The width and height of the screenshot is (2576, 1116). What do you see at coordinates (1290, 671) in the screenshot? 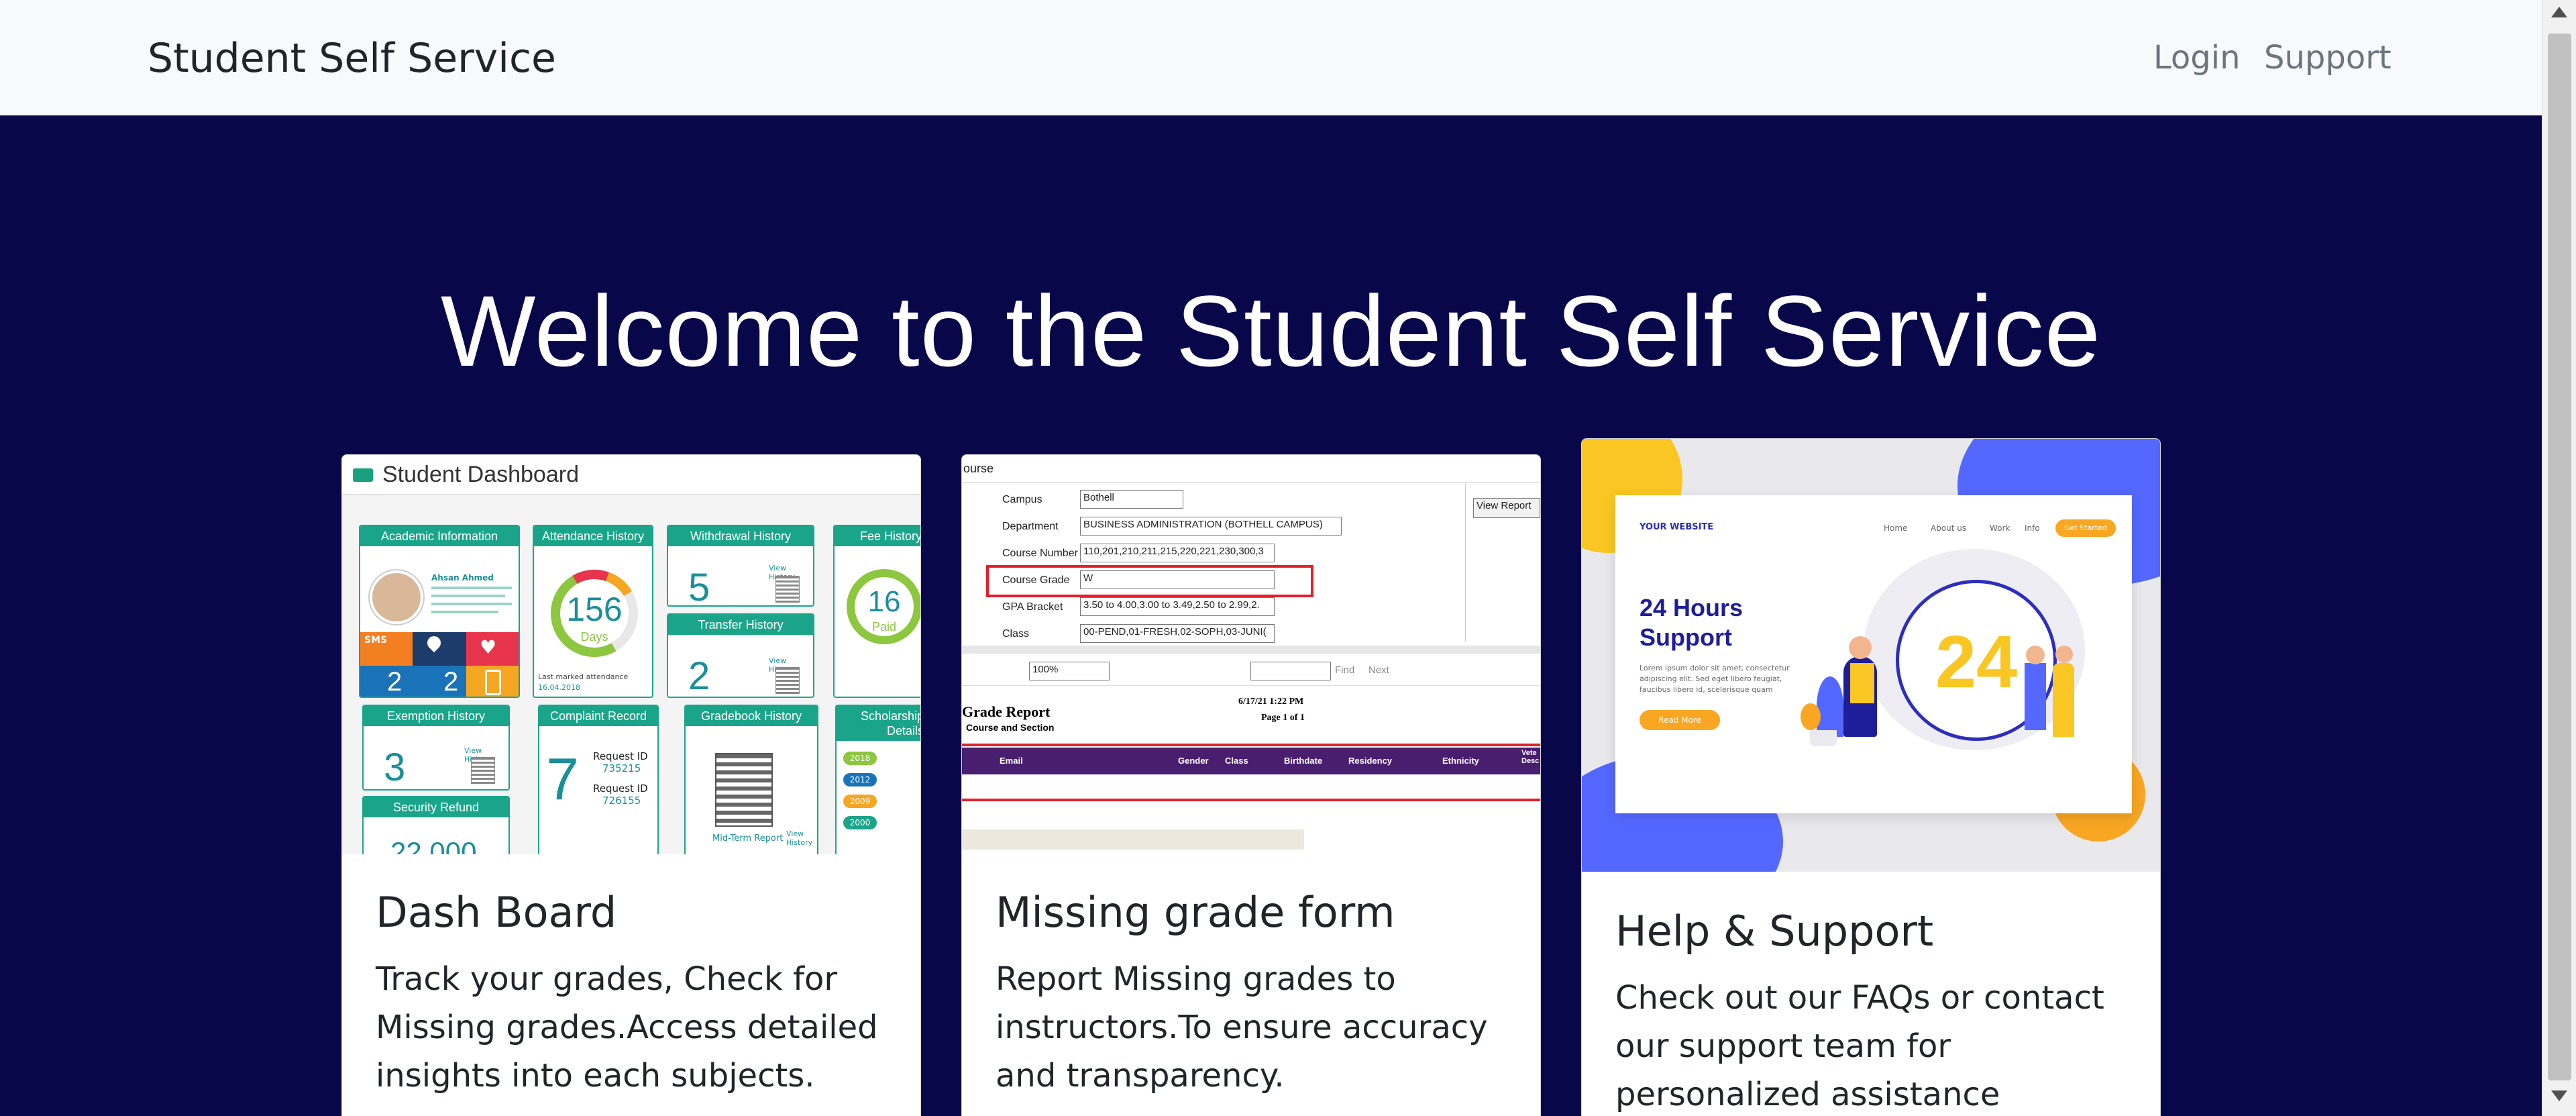
I see `find-input` at bounding box center [1290, 671].